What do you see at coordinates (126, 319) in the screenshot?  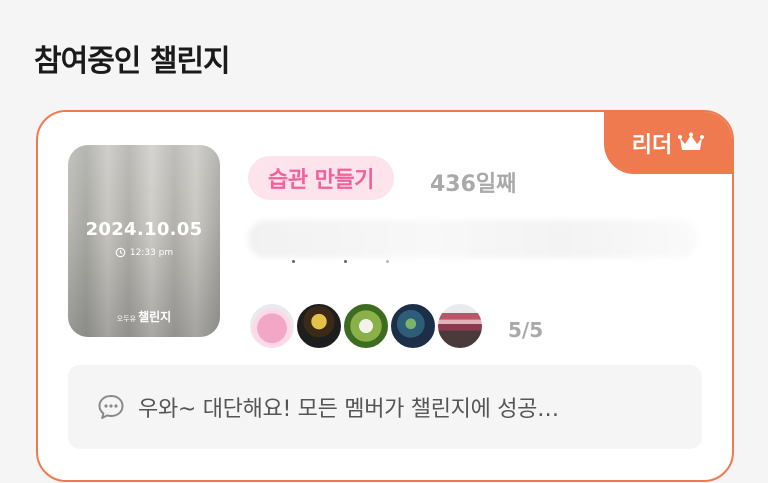 I see `thumbnail-brand-small: 오두유` at bounding box center [126, 319].